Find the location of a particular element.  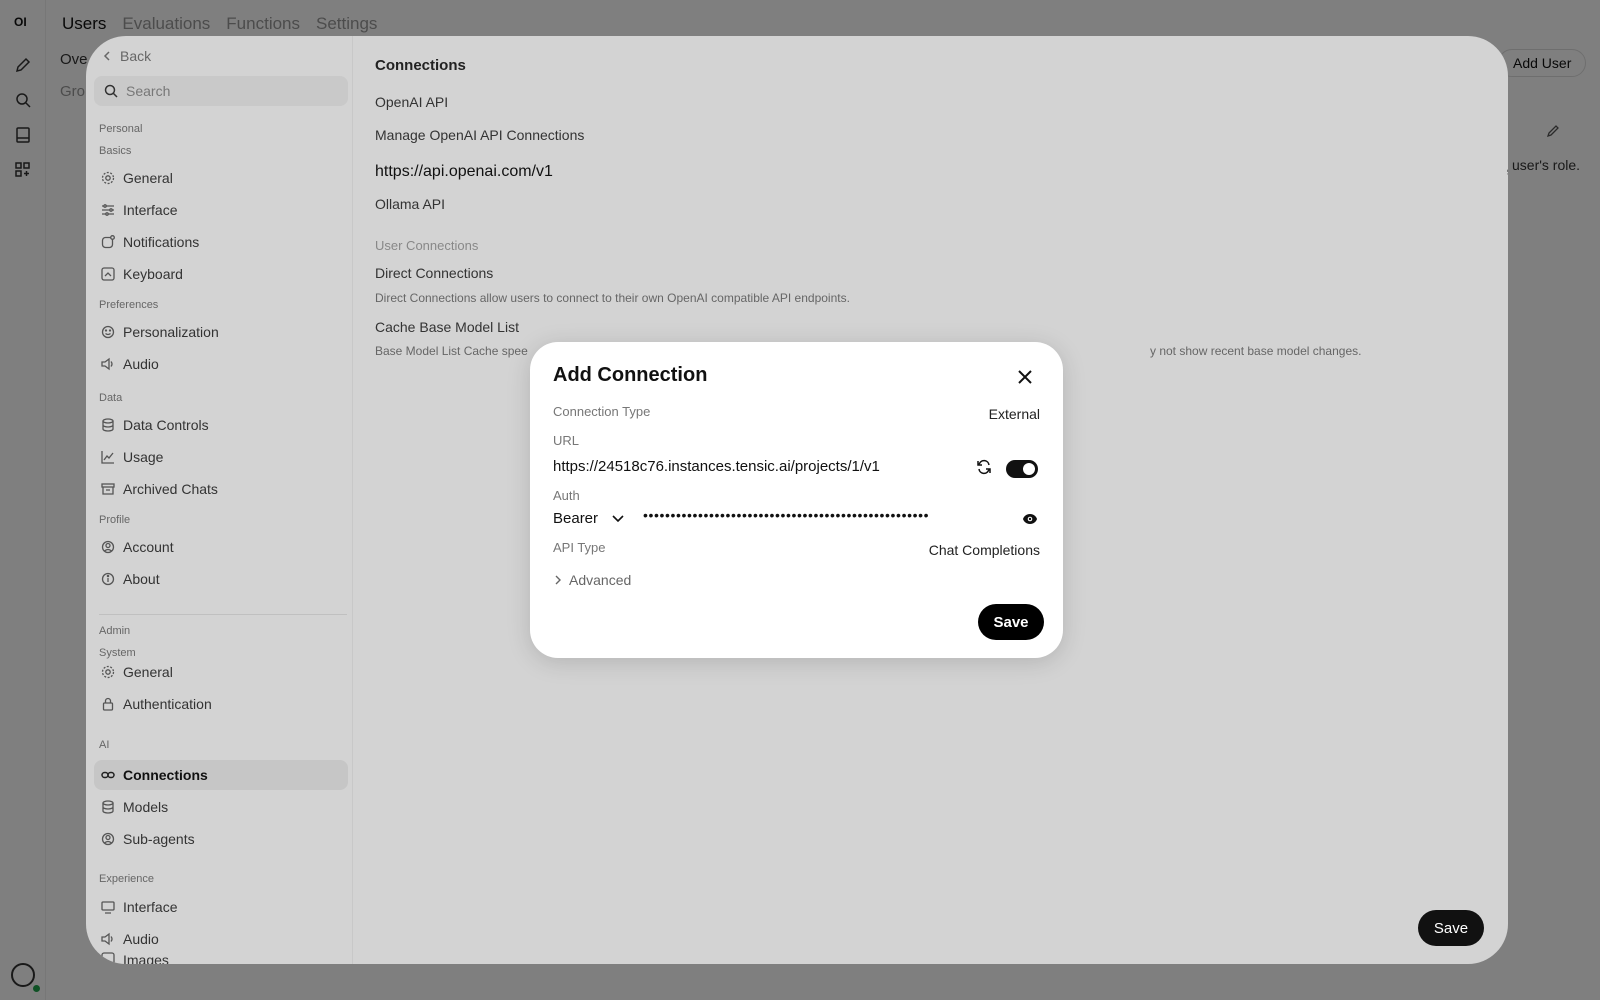

auth-type-value: Bearer is located at coordinates (576, 518).